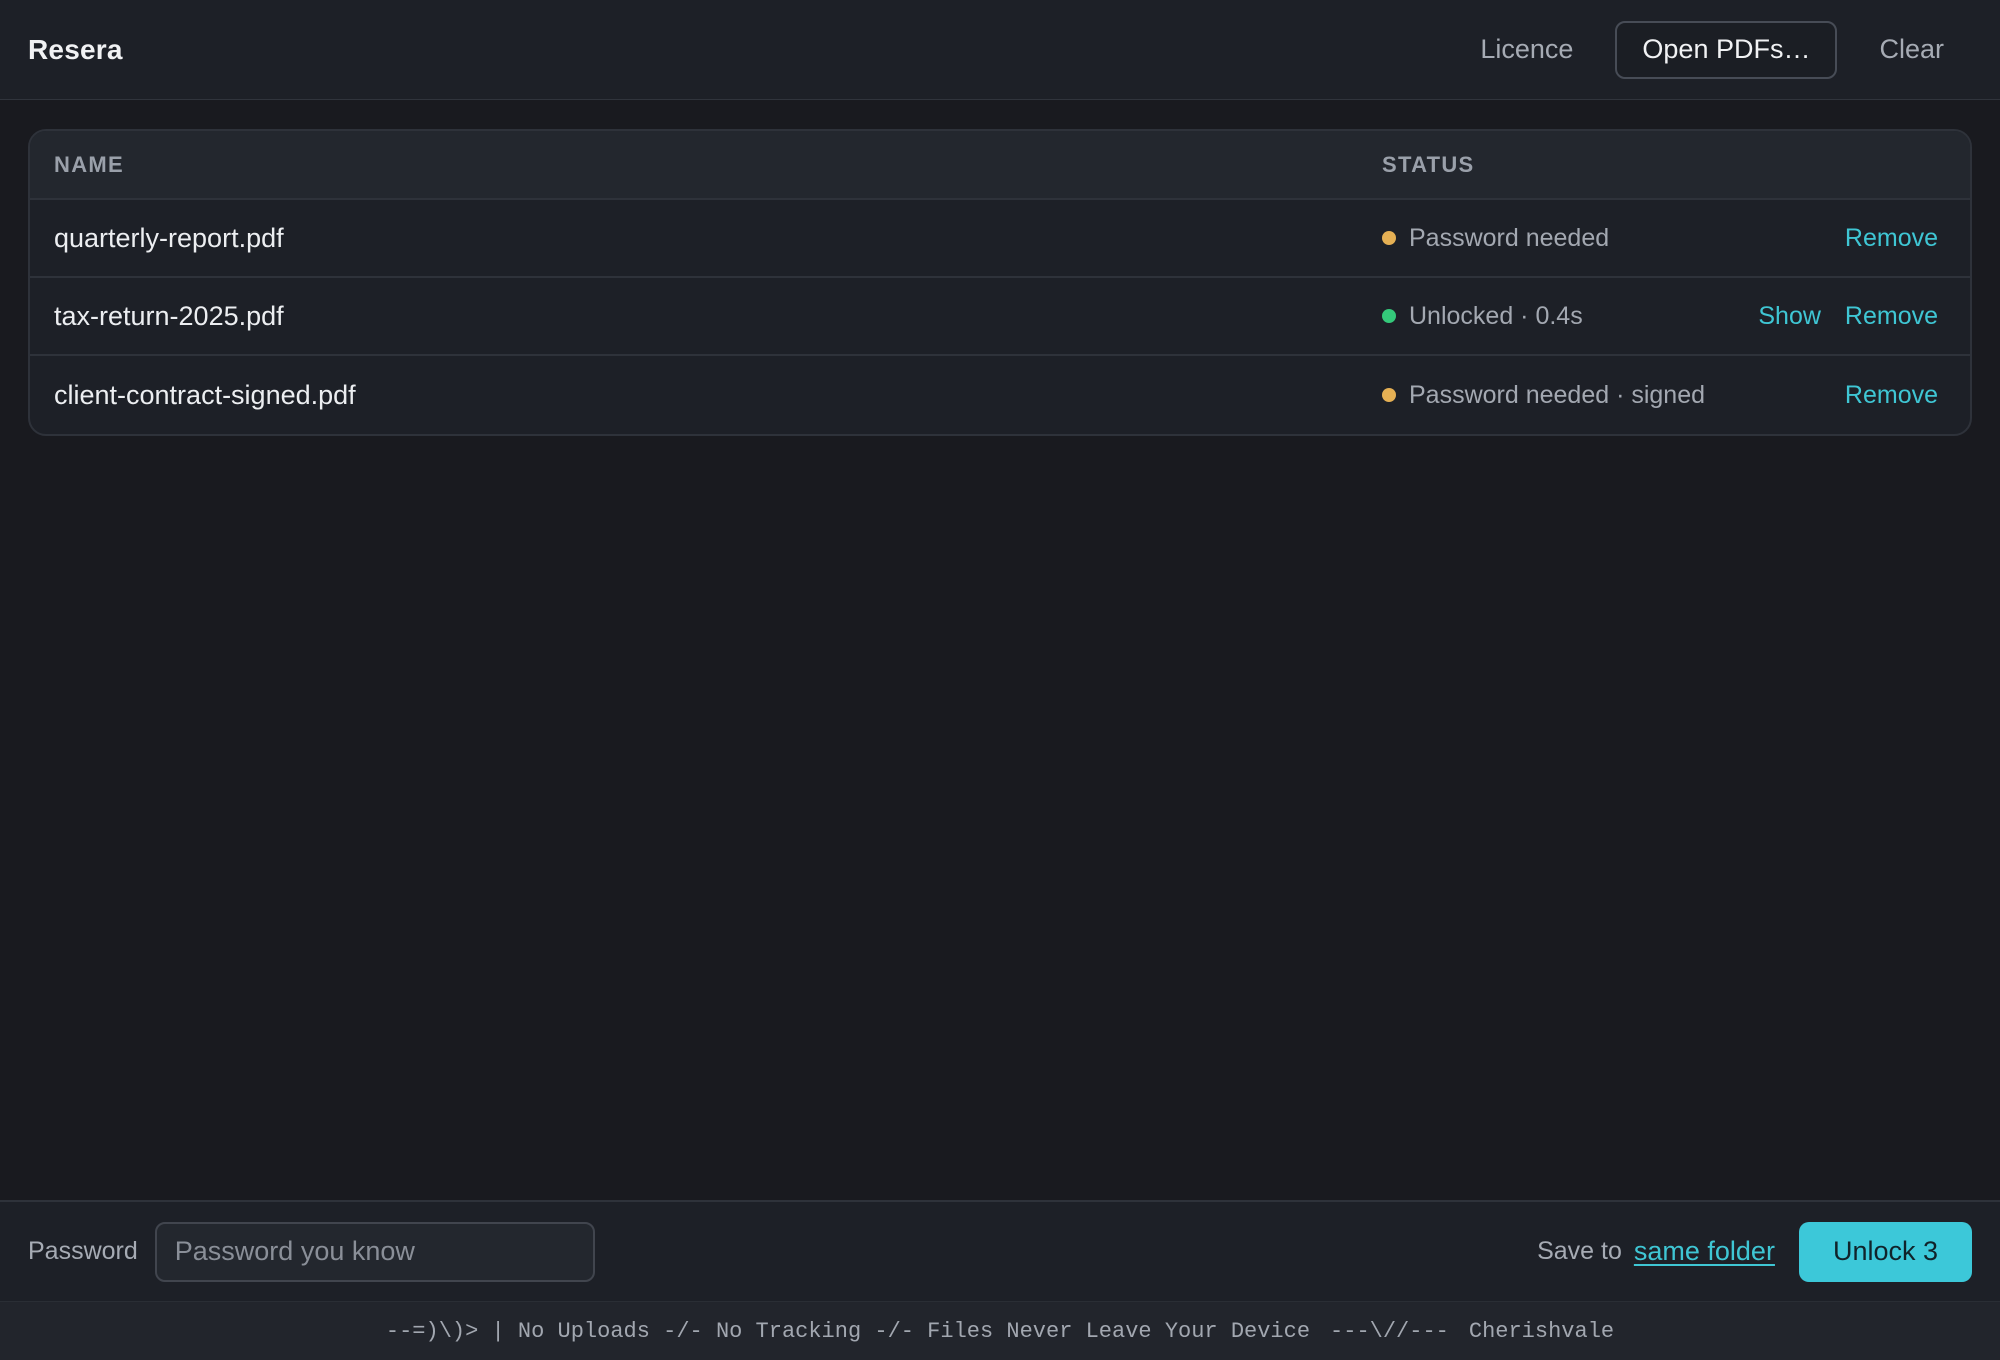 This screenshot has width=2000, height=1360. What do you see at coordinates (1000, 165) in the screenshot?
I see `table-header: NAME STATUS` at bounding box center [1000, 165].